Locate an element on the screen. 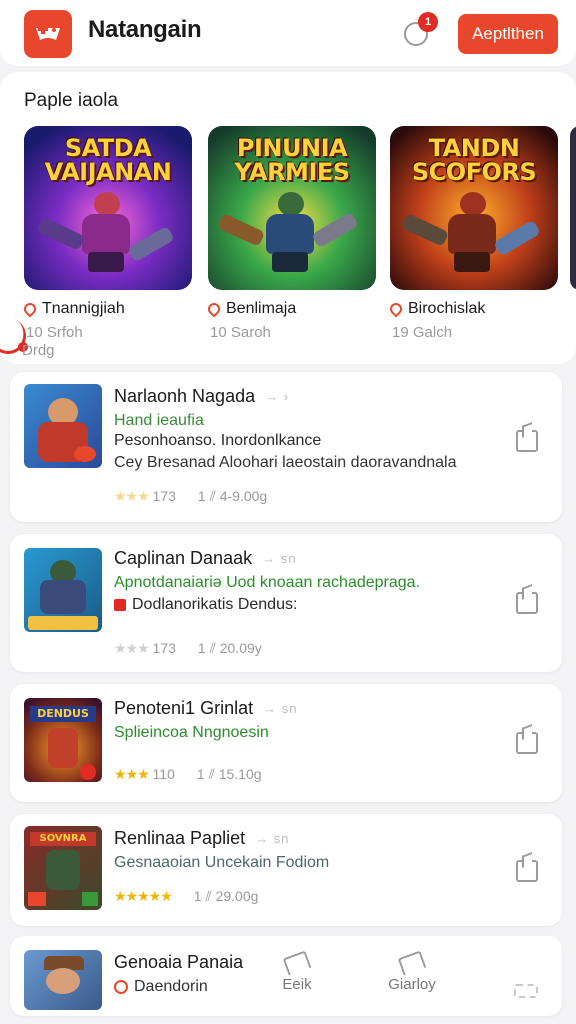 This screenshot has height=1024, width=576. game-title: Caplinan Danaak → sn is located at coordinates (205, 558).